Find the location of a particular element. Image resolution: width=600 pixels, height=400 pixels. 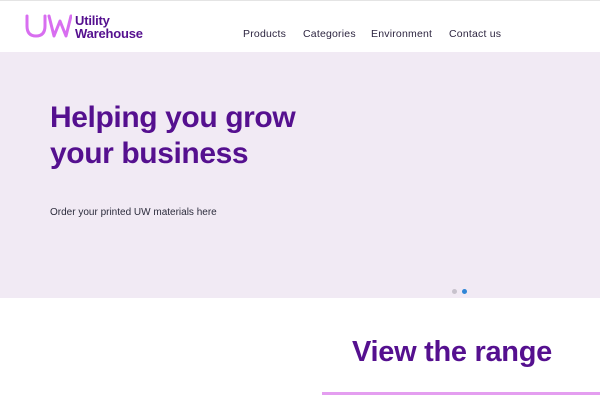

brand-name: Utility Warehouse is located at coordinates (109, 27).